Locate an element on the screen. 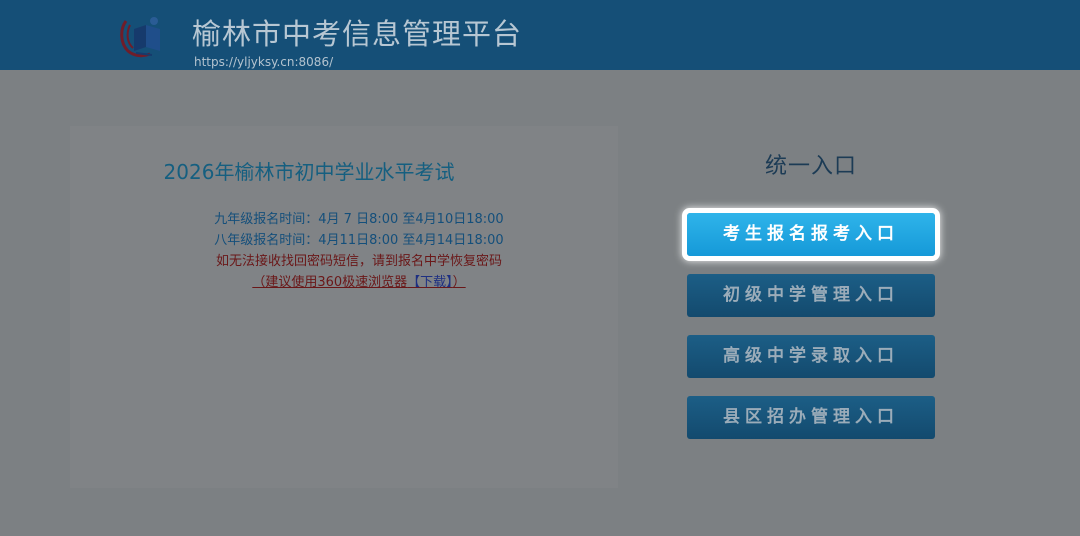  browser-hint-suffix: ） is located at coordinates (459, 282).